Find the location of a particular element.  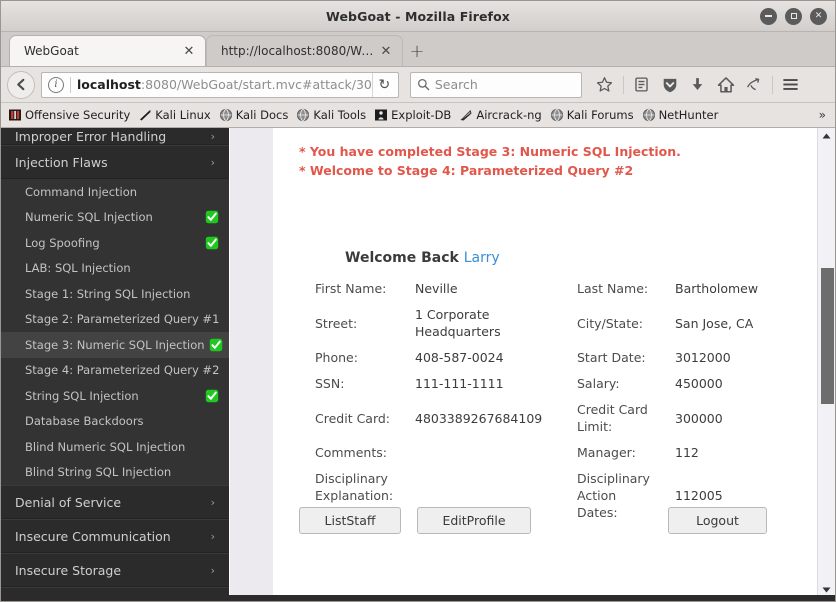

sidebar-lesson-label: Blind Numeric SQL Injection is located at coordinates (105, 446).